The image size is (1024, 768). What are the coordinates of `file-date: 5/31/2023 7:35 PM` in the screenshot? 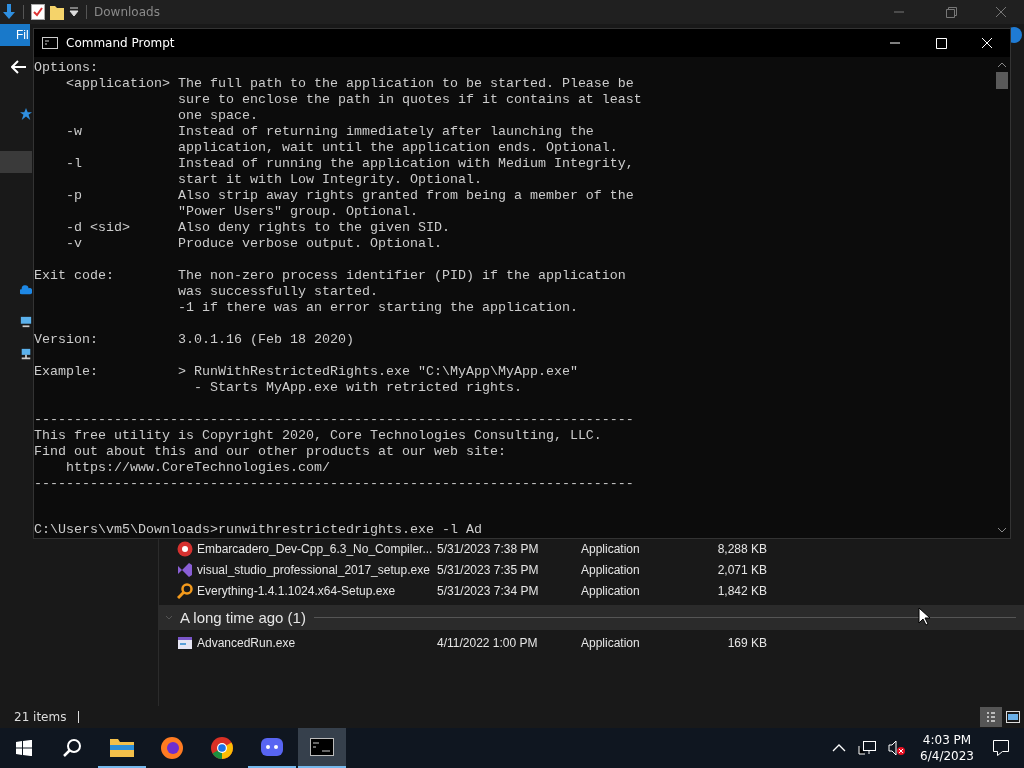 It's located at (488, 569).